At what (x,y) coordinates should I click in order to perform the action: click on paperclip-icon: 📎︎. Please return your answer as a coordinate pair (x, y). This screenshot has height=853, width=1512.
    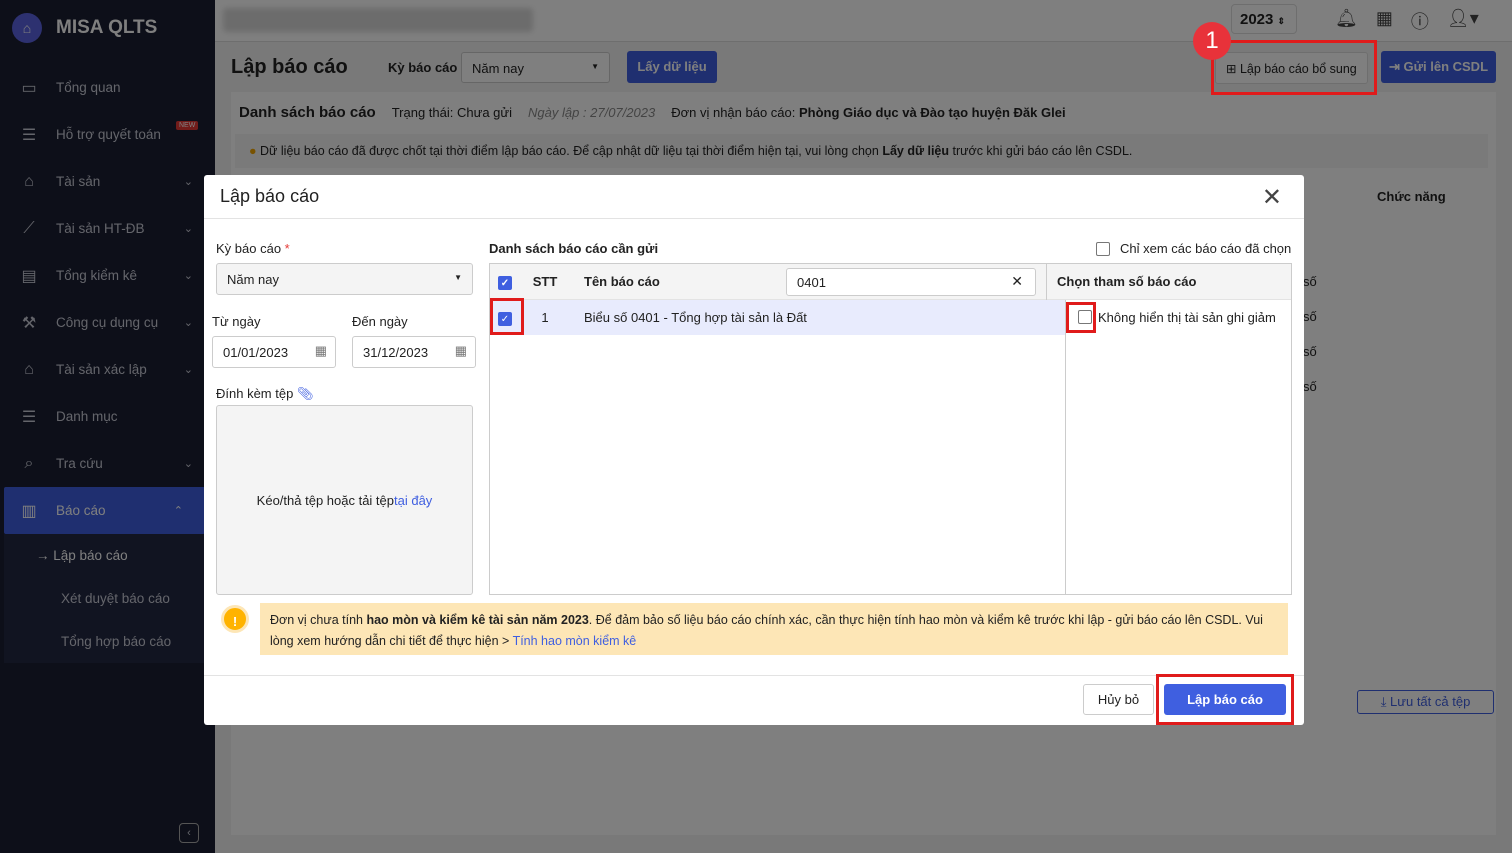
    Looking at the image, I should click on (305, 393).